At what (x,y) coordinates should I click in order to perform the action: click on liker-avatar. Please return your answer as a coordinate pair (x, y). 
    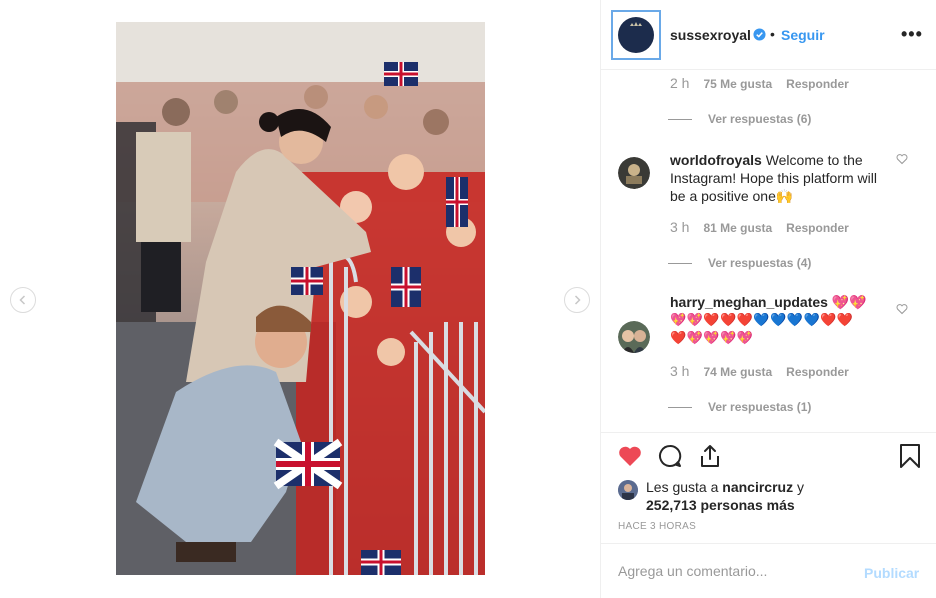
    Looking at the image, I should click on (628, 490).